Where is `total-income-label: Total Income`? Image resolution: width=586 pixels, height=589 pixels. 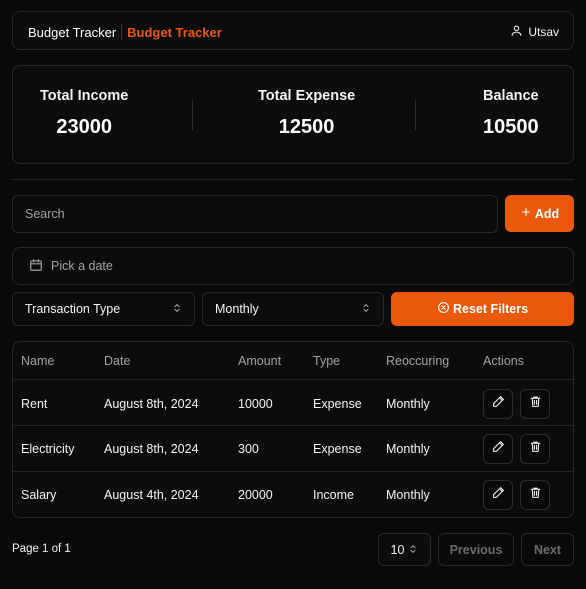
total-income-label: Total Income is located at coordinates (84, 96).